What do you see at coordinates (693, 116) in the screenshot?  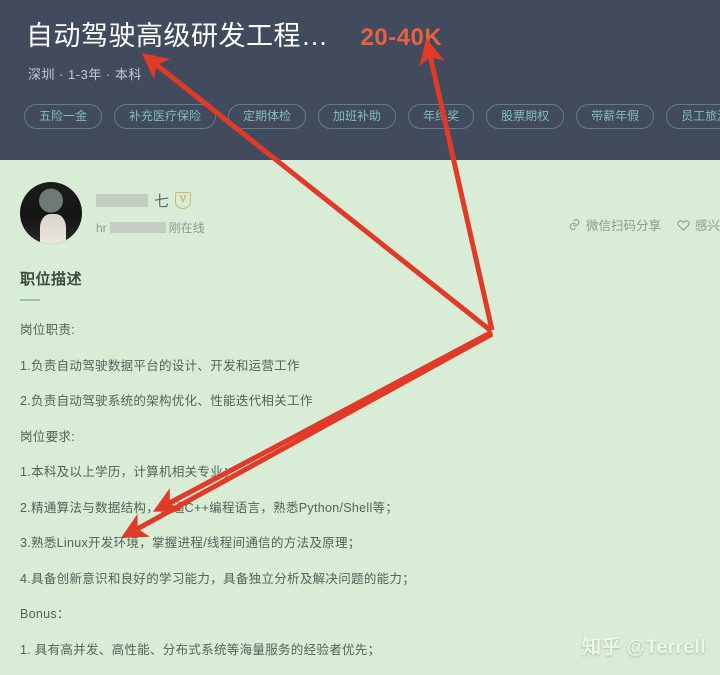 I see `benefit-tag: 员工旅游` at bounding box center [693, 116].